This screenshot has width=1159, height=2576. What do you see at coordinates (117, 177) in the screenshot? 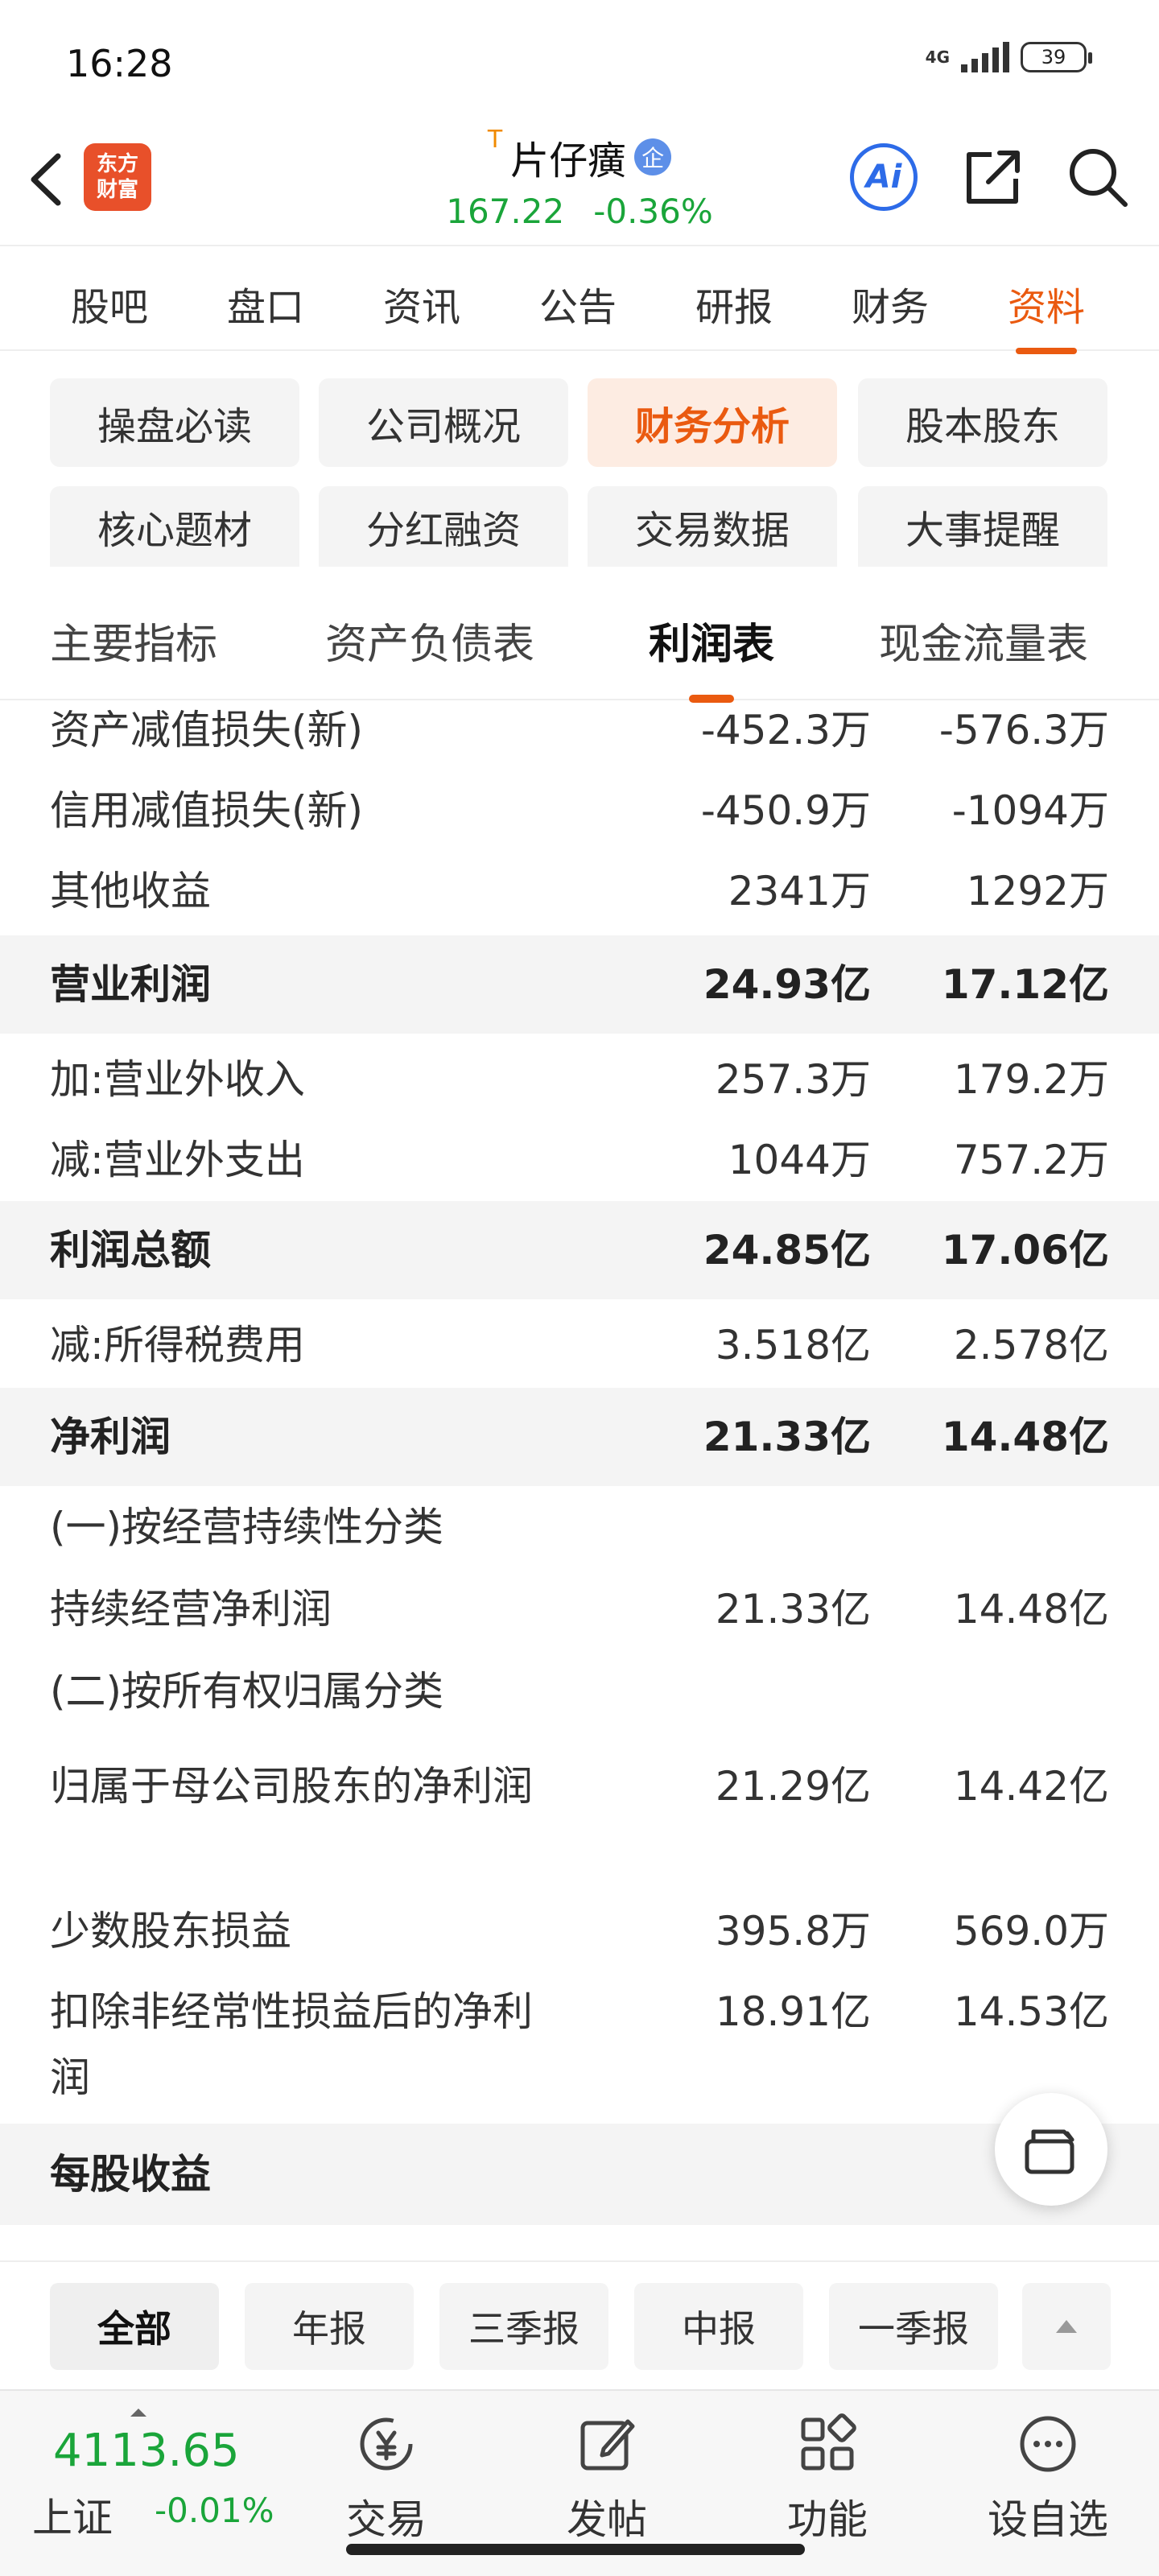
I see `app-logo: 东方 财富` at bounding box center [117, 177].